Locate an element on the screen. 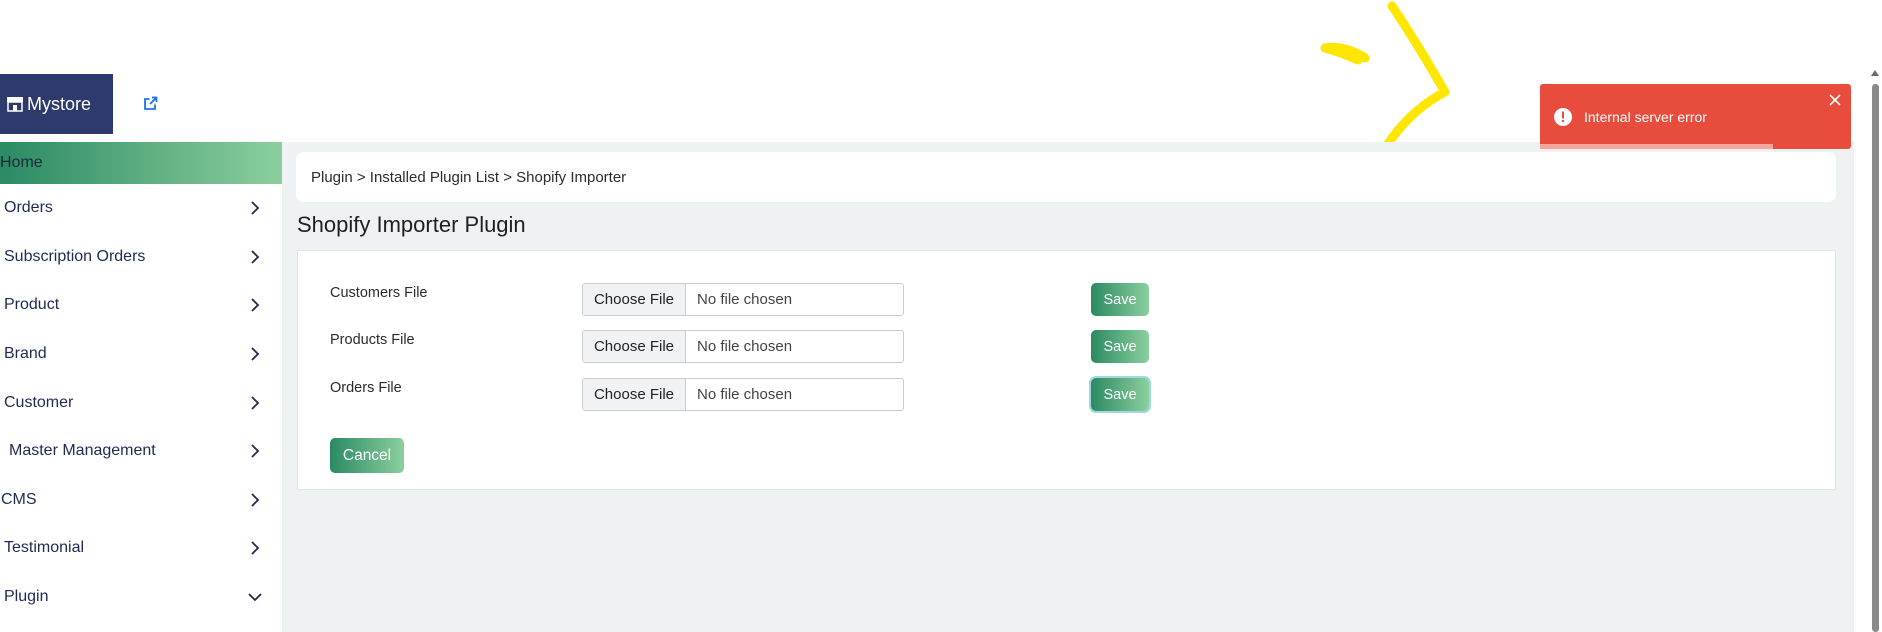  close-icon is located at coordinates (1835, 100).